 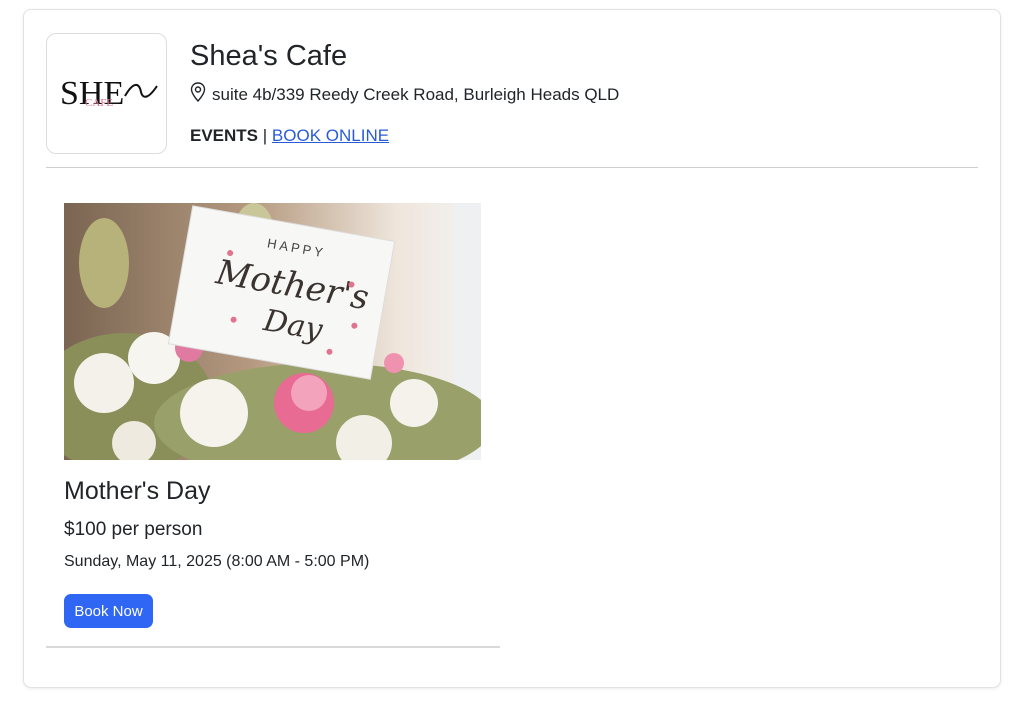 What do you see at coordinates (99, 103) in the screenshot?
I see `logo-subtext: CAFE` at bounding box center [99, 103].